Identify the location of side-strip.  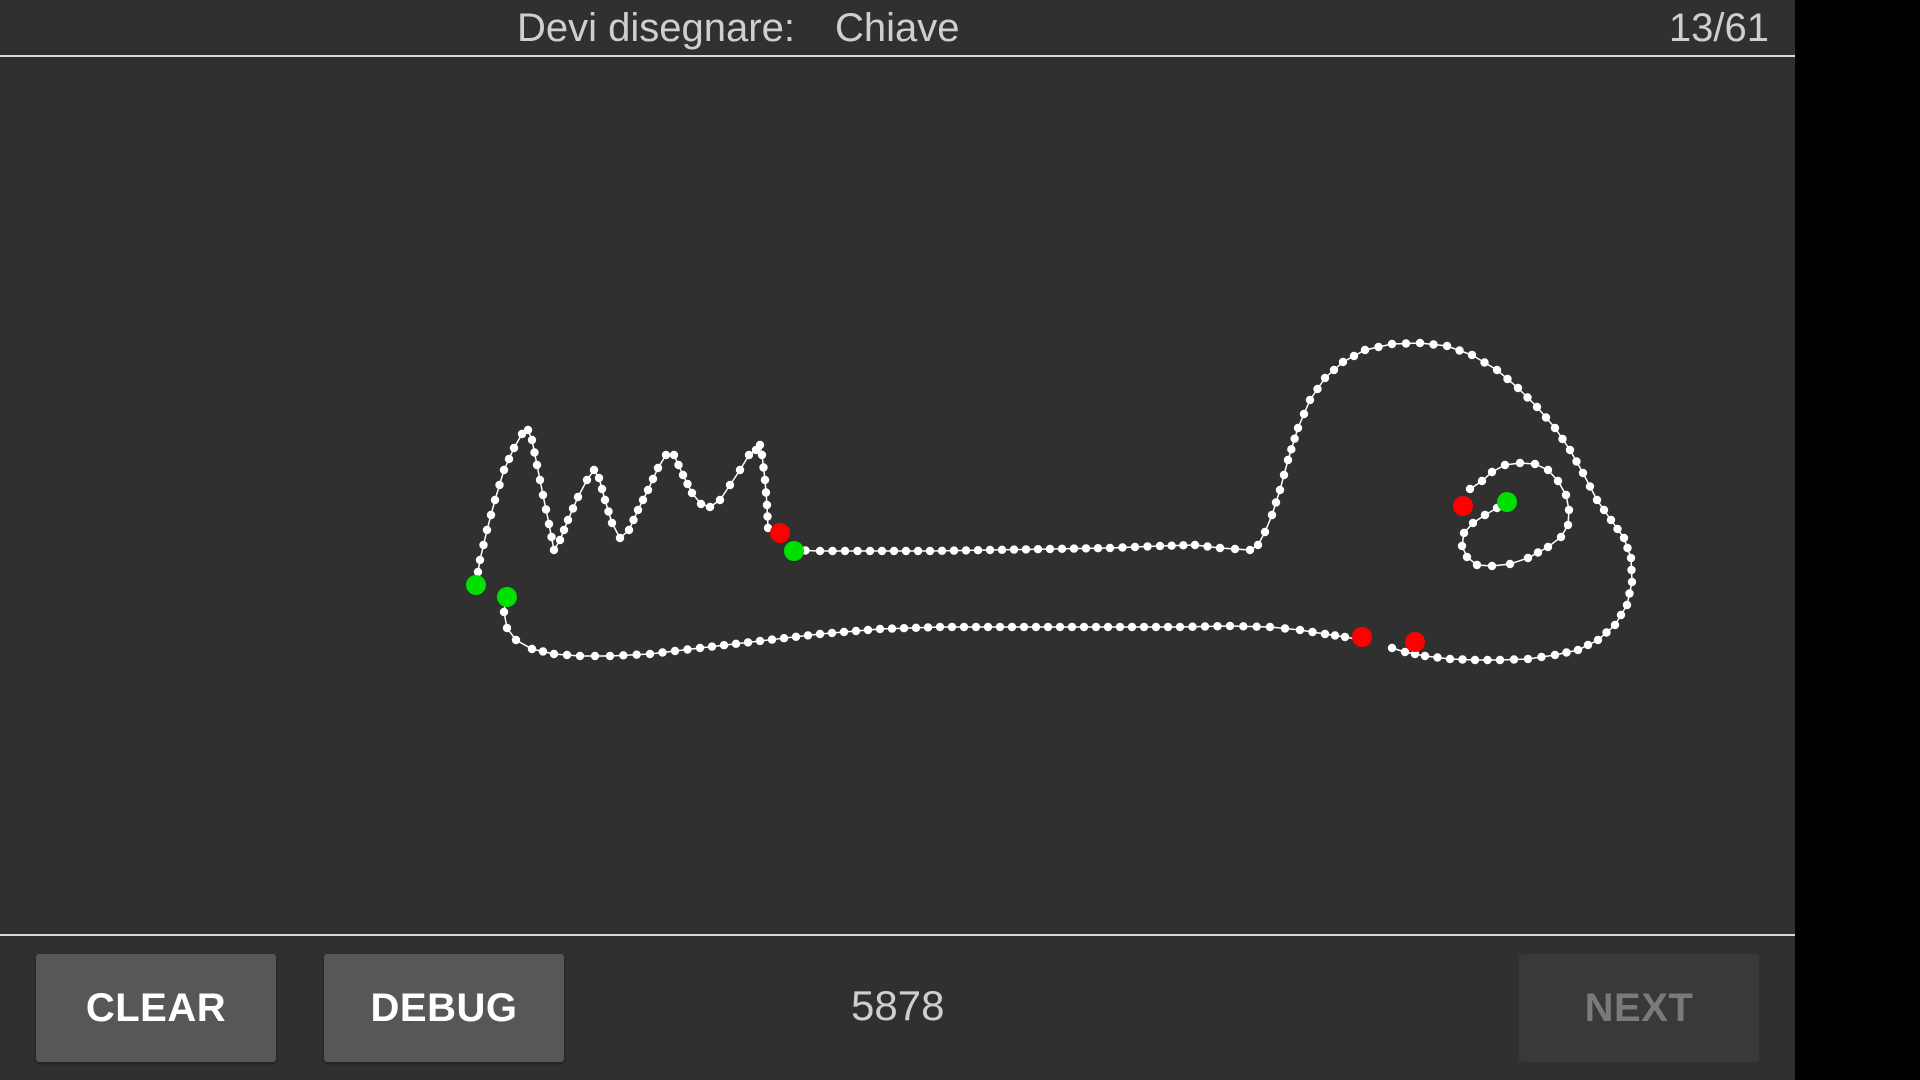
(1857, 540).